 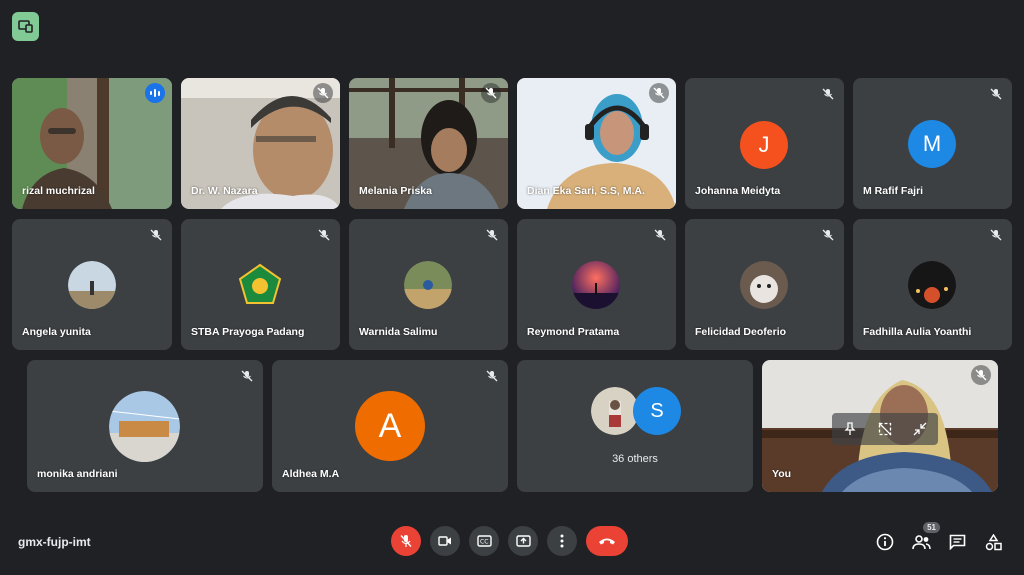 I want to click on participant-tile: M M Rafif Fajri, so click(x=932, y=143).